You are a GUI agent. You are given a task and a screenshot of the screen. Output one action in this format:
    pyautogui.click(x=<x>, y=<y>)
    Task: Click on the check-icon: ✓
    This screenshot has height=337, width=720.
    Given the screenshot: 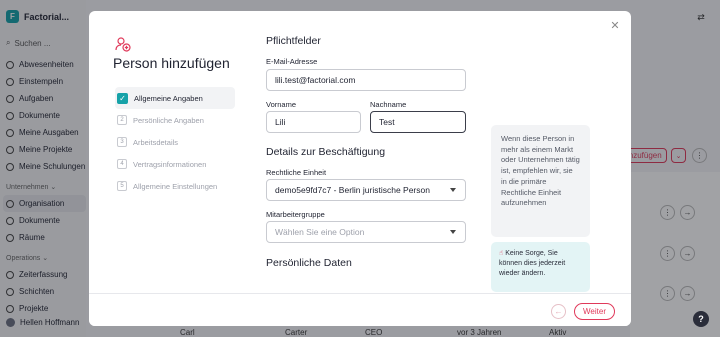 What is the action you would take?
    pyautogui.click(x=122, y=98)
    